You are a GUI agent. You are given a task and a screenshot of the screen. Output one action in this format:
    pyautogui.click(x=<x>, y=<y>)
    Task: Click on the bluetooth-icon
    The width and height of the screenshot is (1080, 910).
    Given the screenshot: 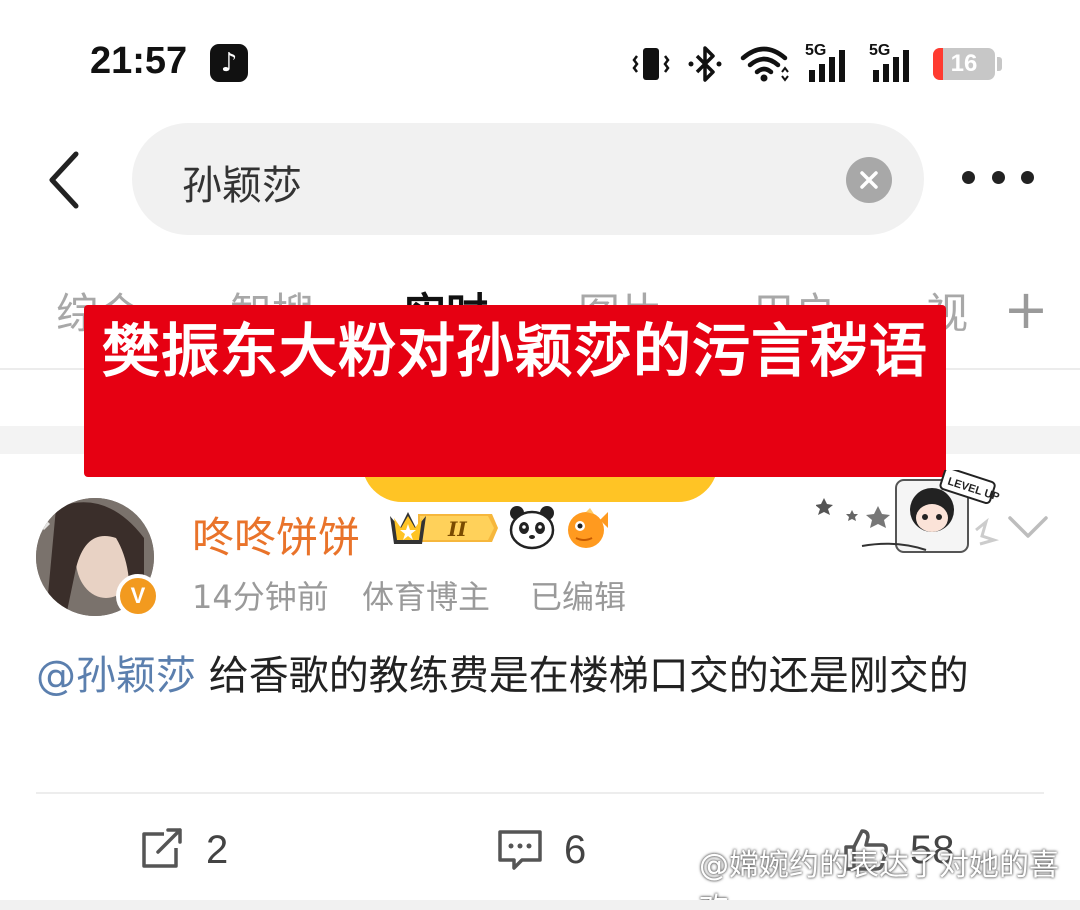 What is the action you would take?
    pyautogui.click(x=705, y=64)
    